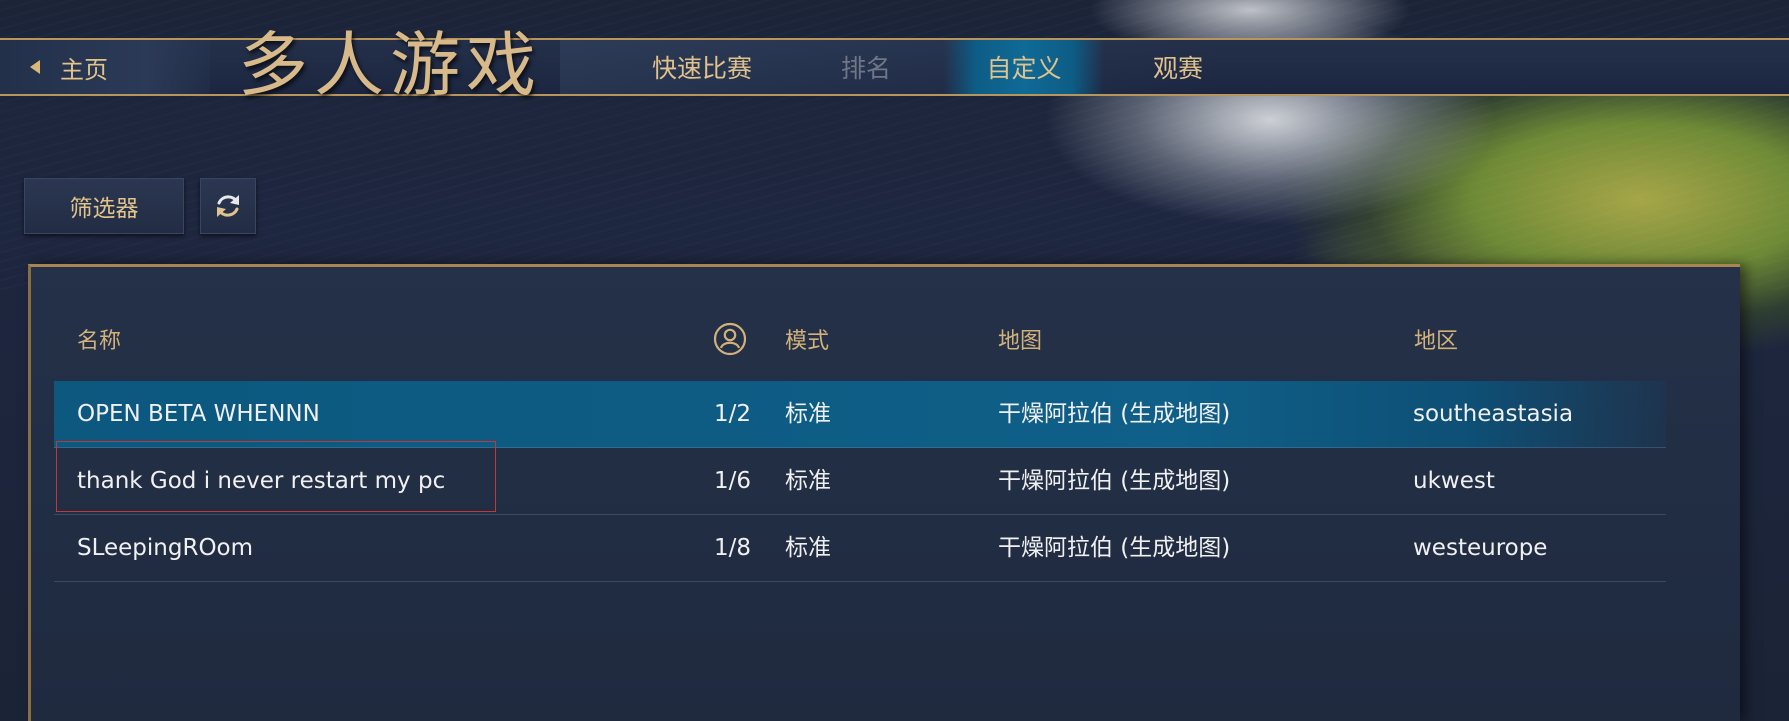 Image resolution: width=1789 pixels, height=721 pixels. Describe the element at coordinates (198, 414) in the screenshot. I see `lobby-name: OPEN BETA WHENNN` at that location.